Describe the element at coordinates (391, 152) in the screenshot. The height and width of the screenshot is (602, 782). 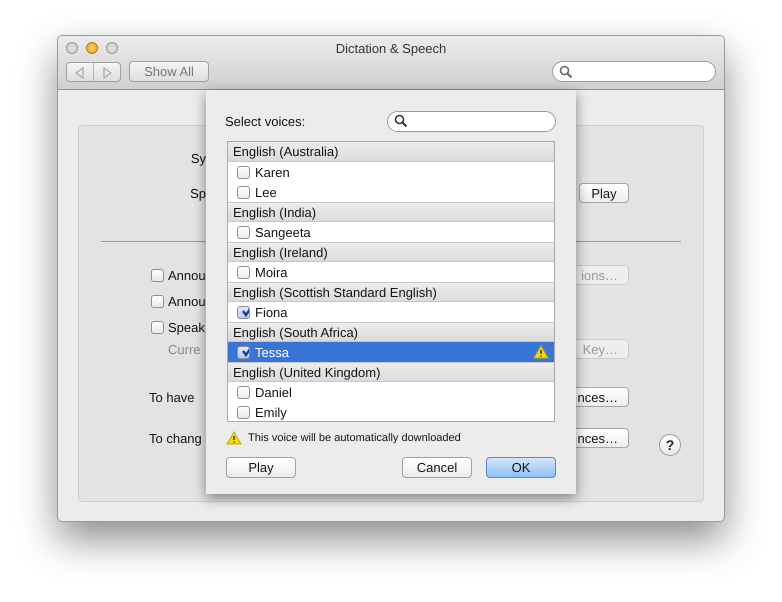
I see `group-header: English (Australia)` at that location.